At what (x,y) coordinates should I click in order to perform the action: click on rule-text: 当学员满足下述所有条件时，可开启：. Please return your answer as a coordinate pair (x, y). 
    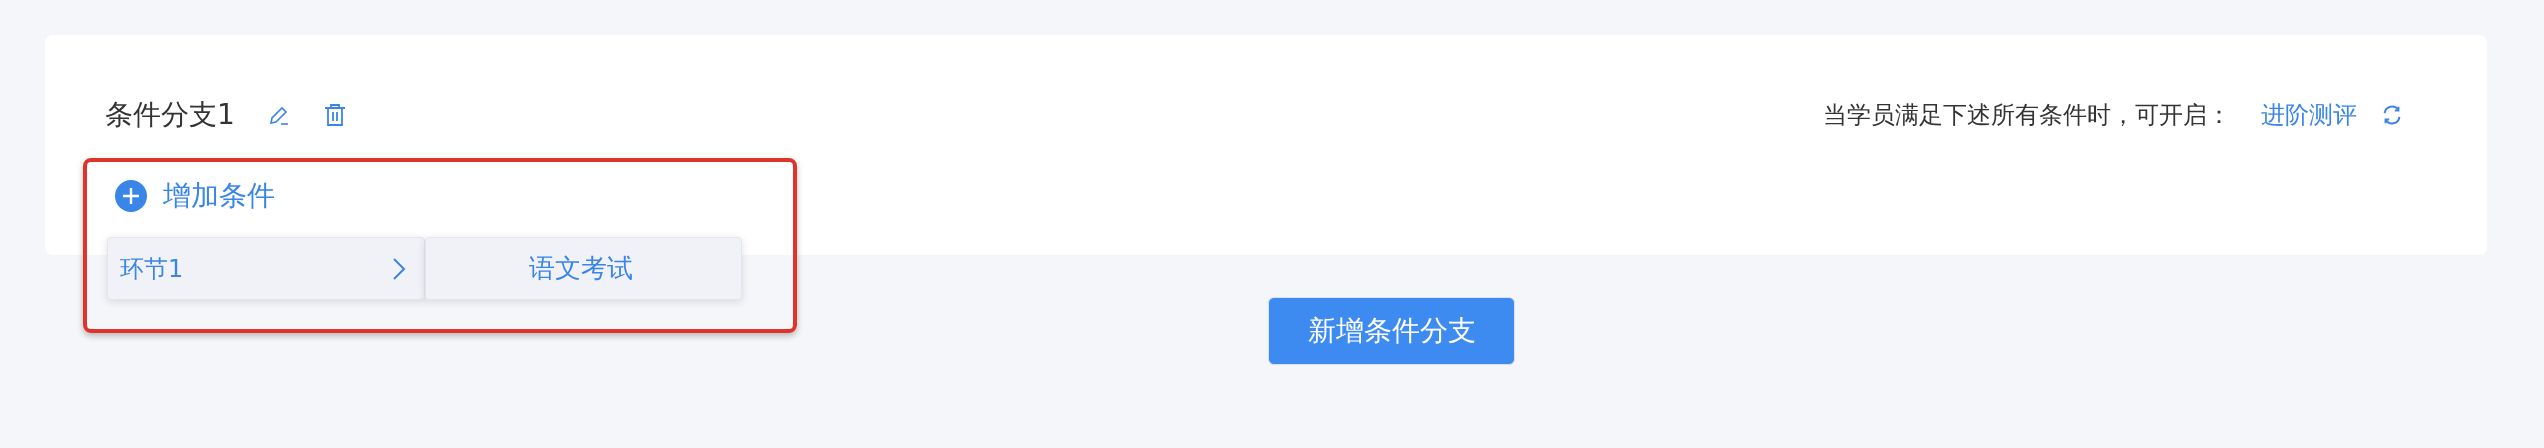
    Looking at the image, I should click on (2027, 115).